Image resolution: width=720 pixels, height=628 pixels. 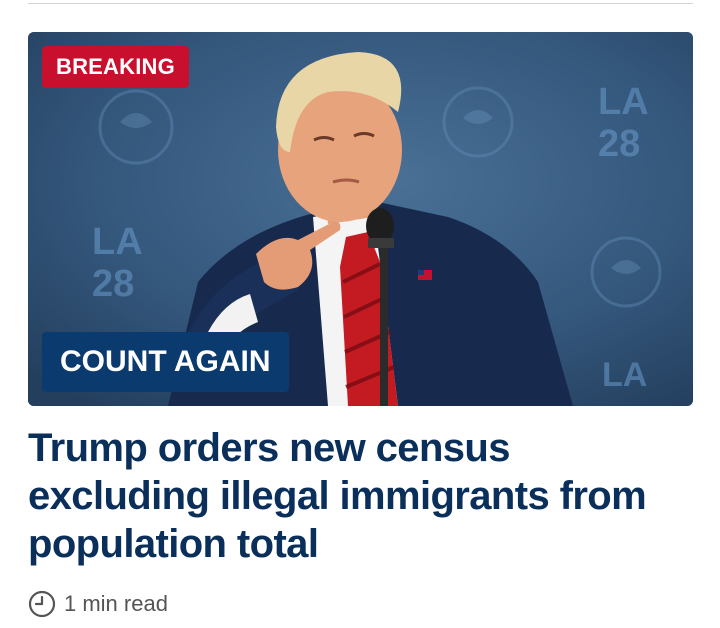 I want to click on breaking-badge: BREAKING, so click(x=115, y=67).